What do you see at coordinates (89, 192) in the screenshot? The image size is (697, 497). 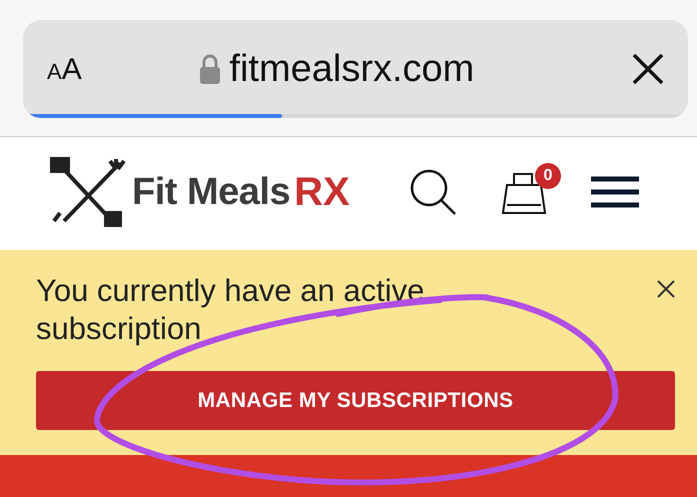 I see `crossed-utensils-icon` at bounding box center [89, 192].